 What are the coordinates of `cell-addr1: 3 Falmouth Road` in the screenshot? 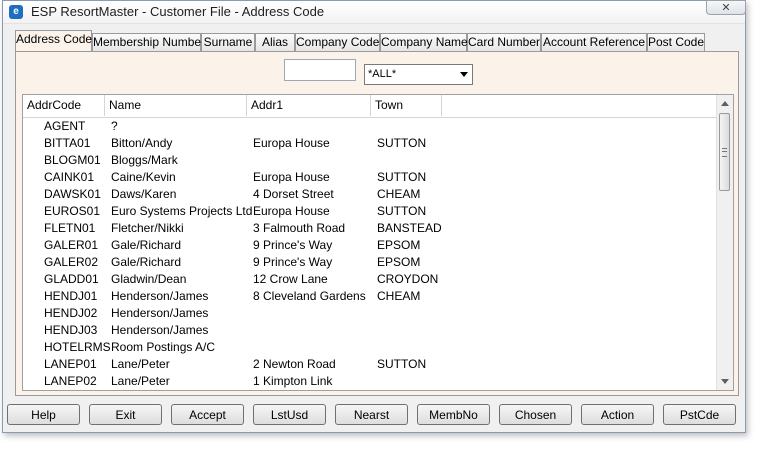 It's located at (299, 228).